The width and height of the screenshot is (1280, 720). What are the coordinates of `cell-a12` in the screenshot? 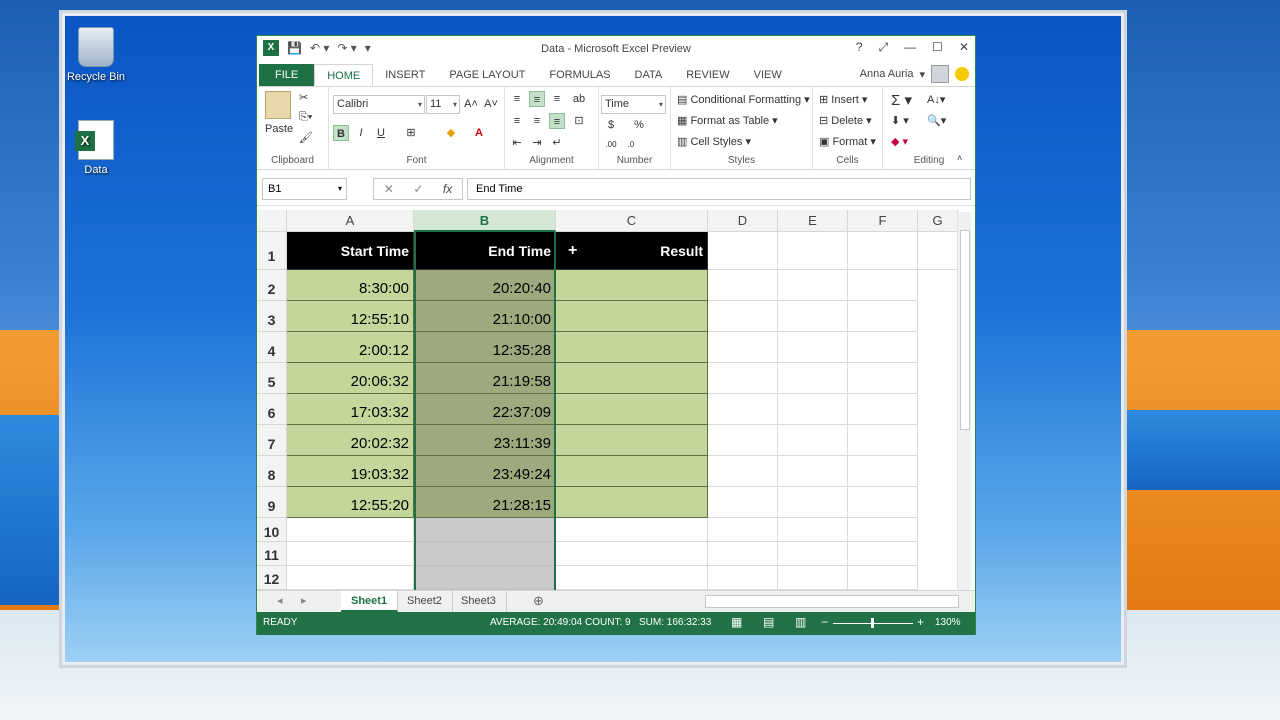 It's located at (350, 578).